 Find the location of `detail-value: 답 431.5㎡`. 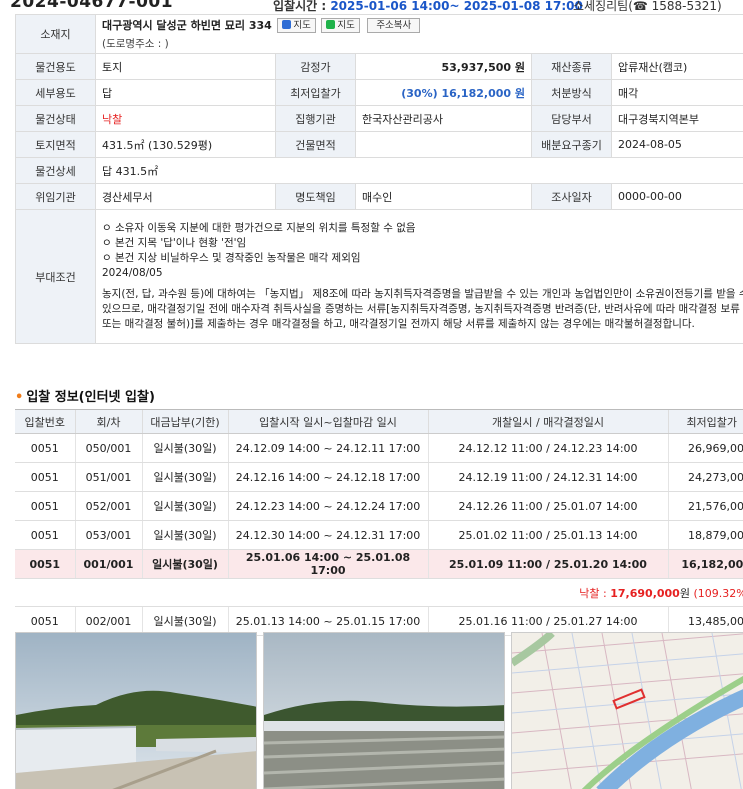

detail-value: 답 431.5㎡ is located at coordinates (418, 170).